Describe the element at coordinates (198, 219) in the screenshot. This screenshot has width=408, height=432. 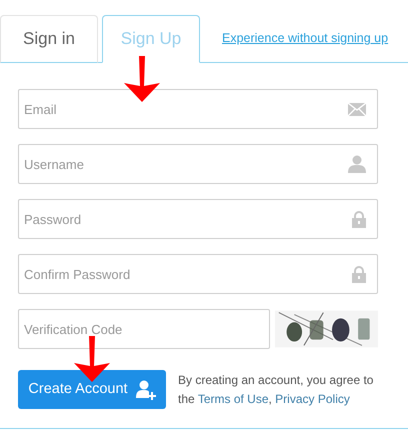
I see `input-field: Password` at that location.